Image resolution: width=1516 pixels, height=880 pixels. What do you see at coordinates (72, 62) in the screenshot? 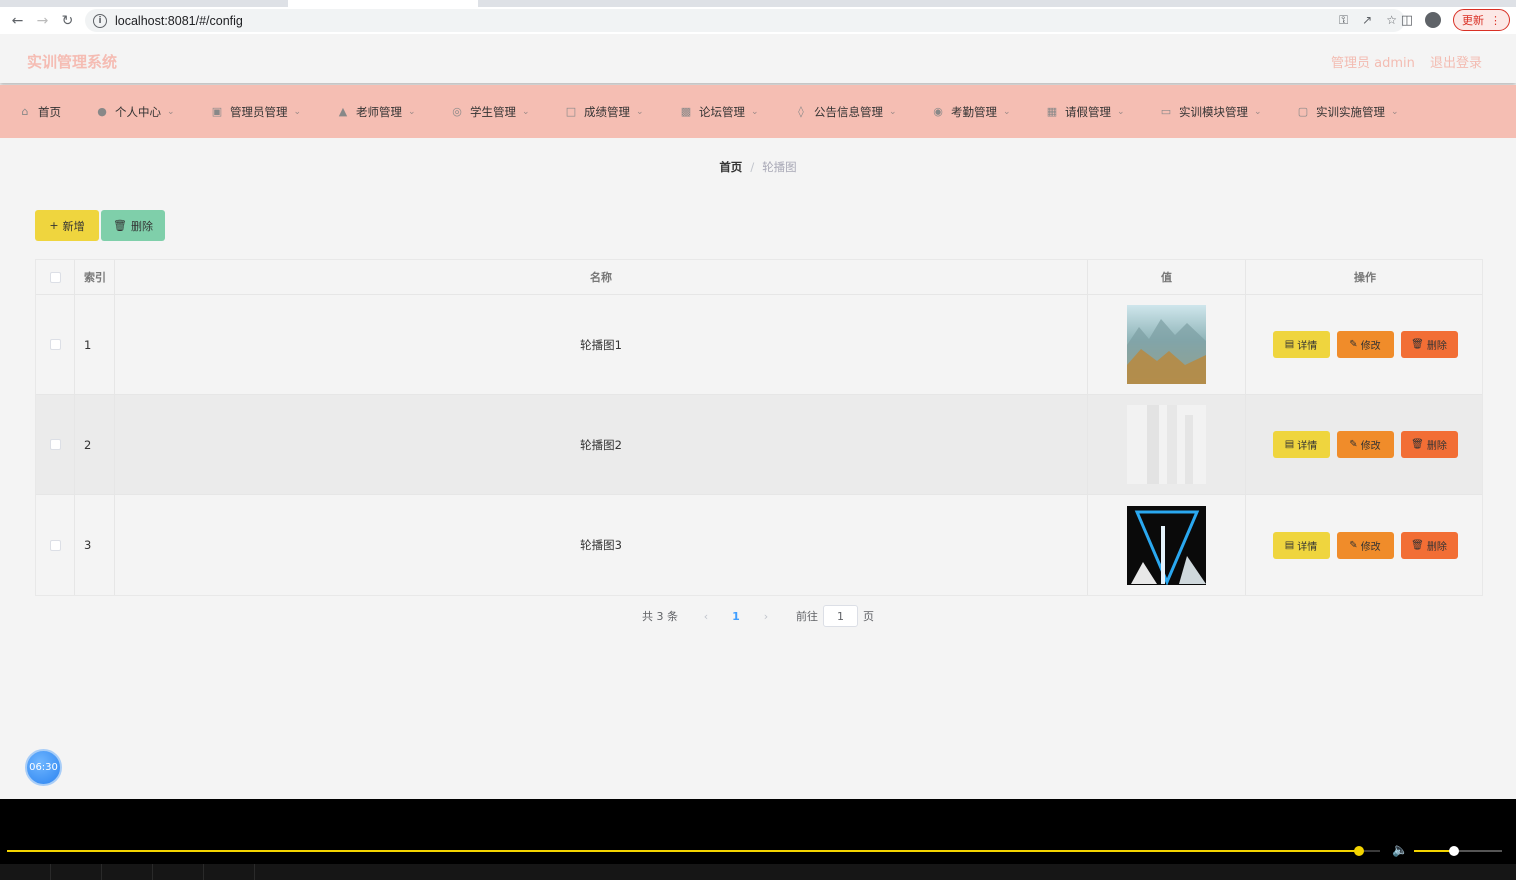
I see `brand-title: 实训管理系统` at bounding box center [72, 62].